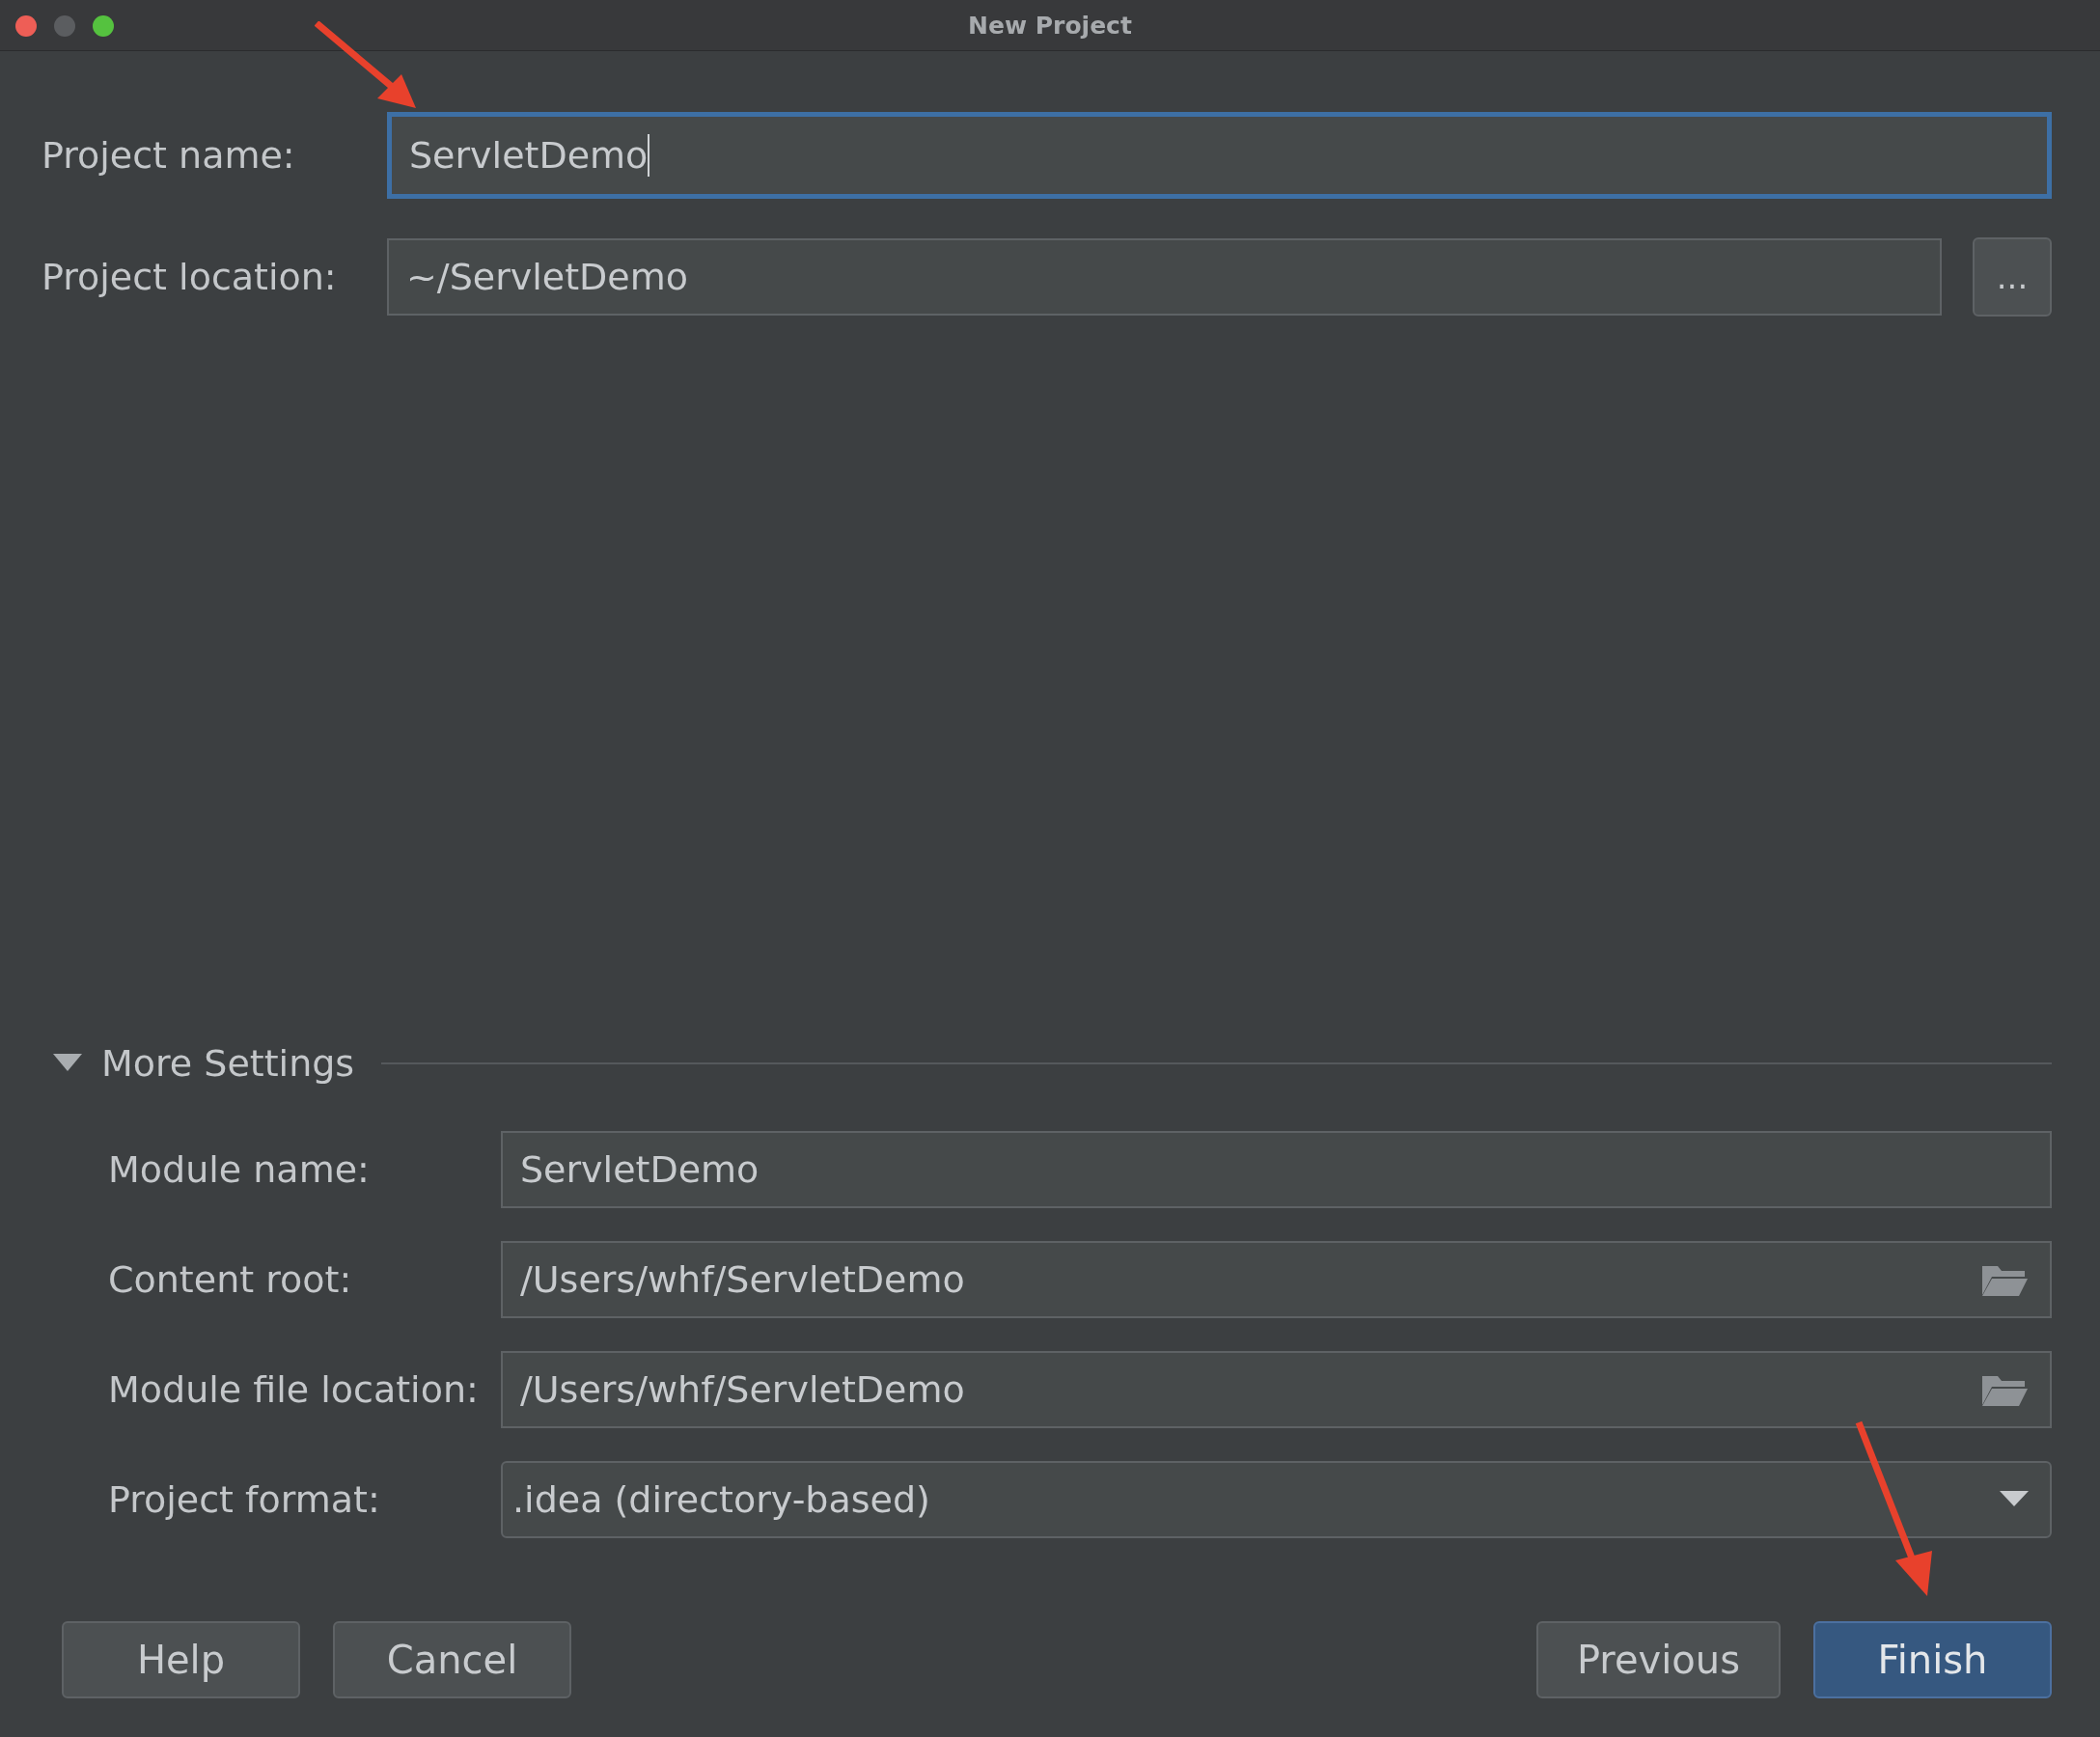 The height and width of the screenshot is (1737, 2100). Describe the element at coordinates (294, 1389) in the screenshot. I see `field-label: Module file location:` at that location.